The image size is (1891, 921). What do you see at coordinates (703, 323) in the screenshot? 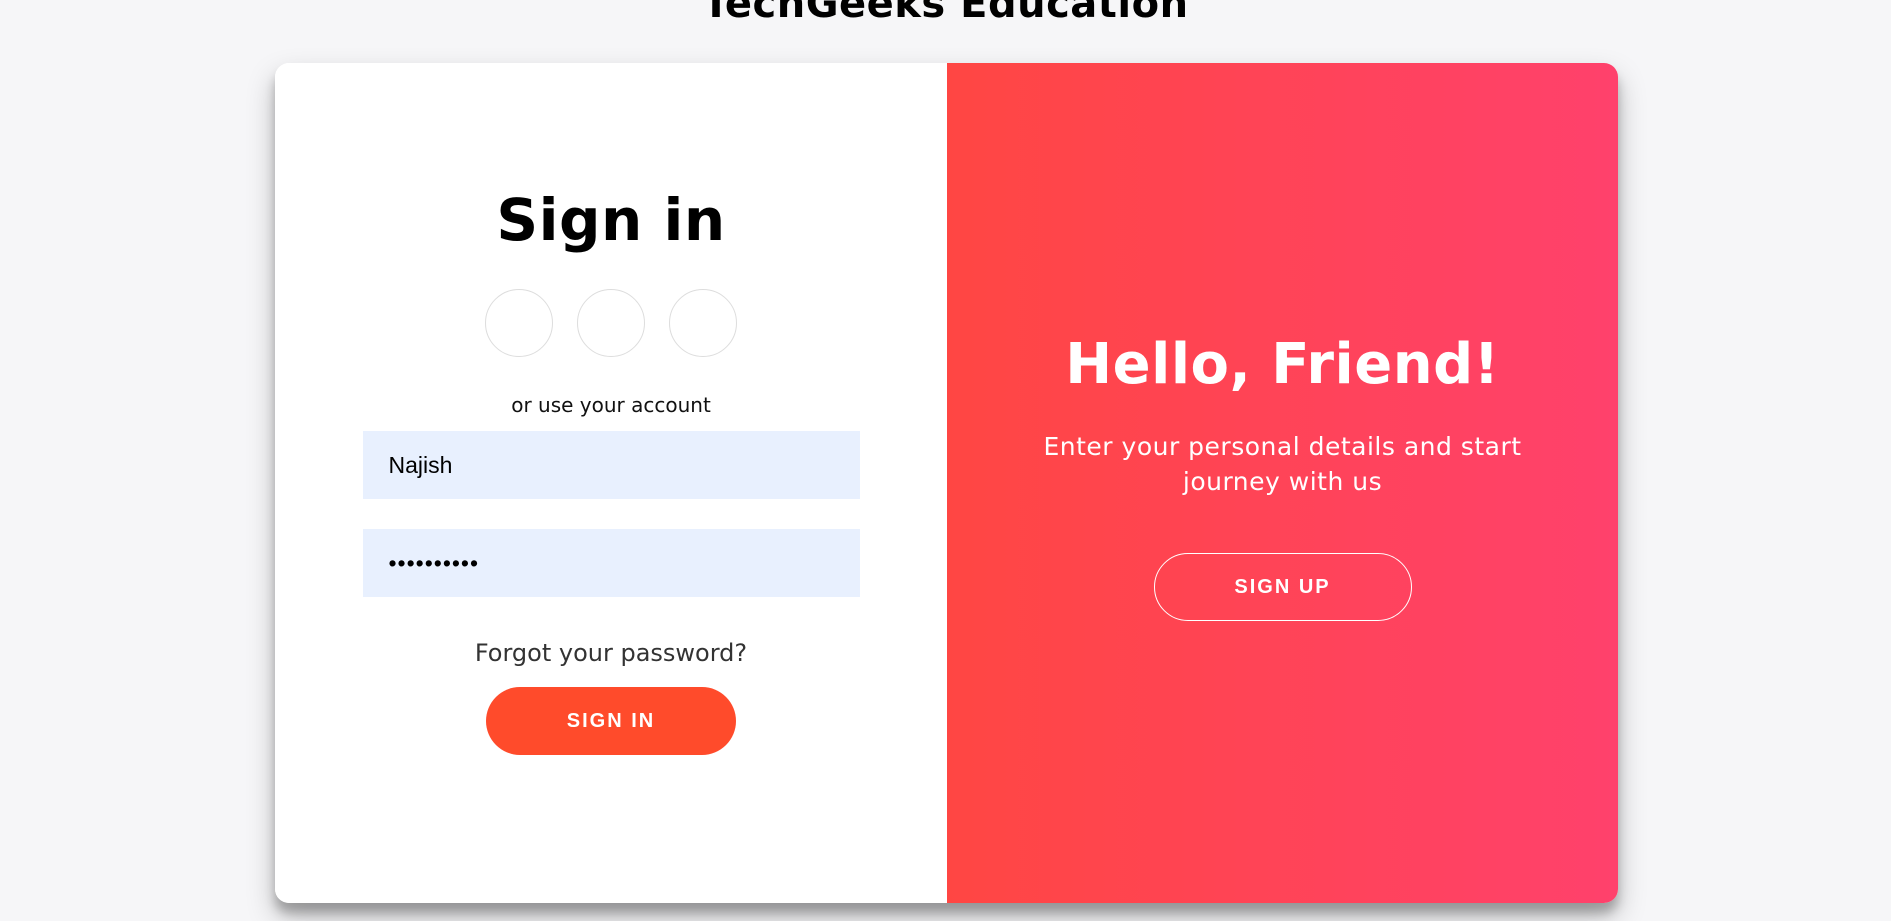
I see `linkedin-icon` at bounding box center [703, 323].